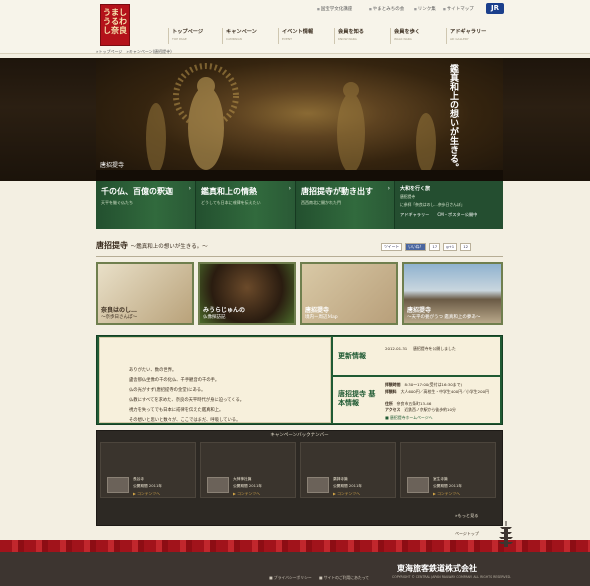  What do you see at coordinates (224, 310) in the screenshot?
I see `card-title: みうらじゅんの` at bounding box center [224, 310].